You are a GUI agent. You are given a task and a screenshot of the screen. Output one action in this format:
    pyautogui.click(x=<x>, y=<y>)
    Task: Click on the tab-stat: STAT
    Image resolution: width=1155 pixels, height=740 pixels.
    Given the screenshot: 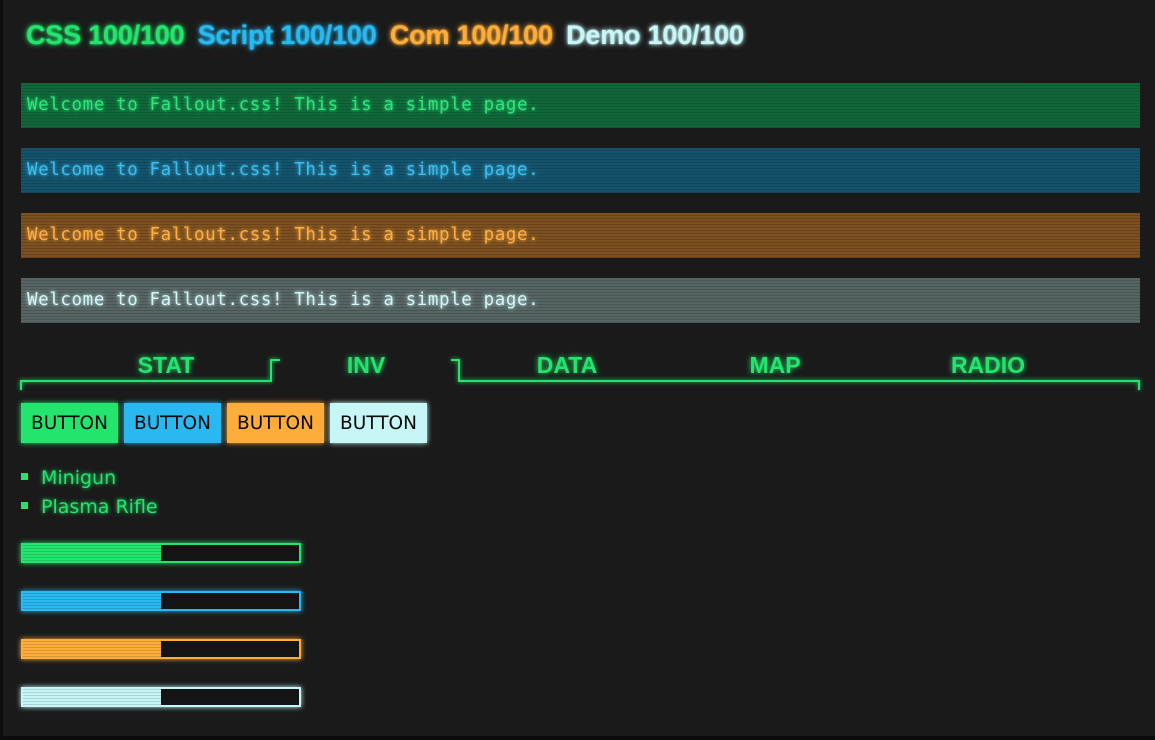 What is the action you would take?
    pyautogui.click(x=166, y=365)
    